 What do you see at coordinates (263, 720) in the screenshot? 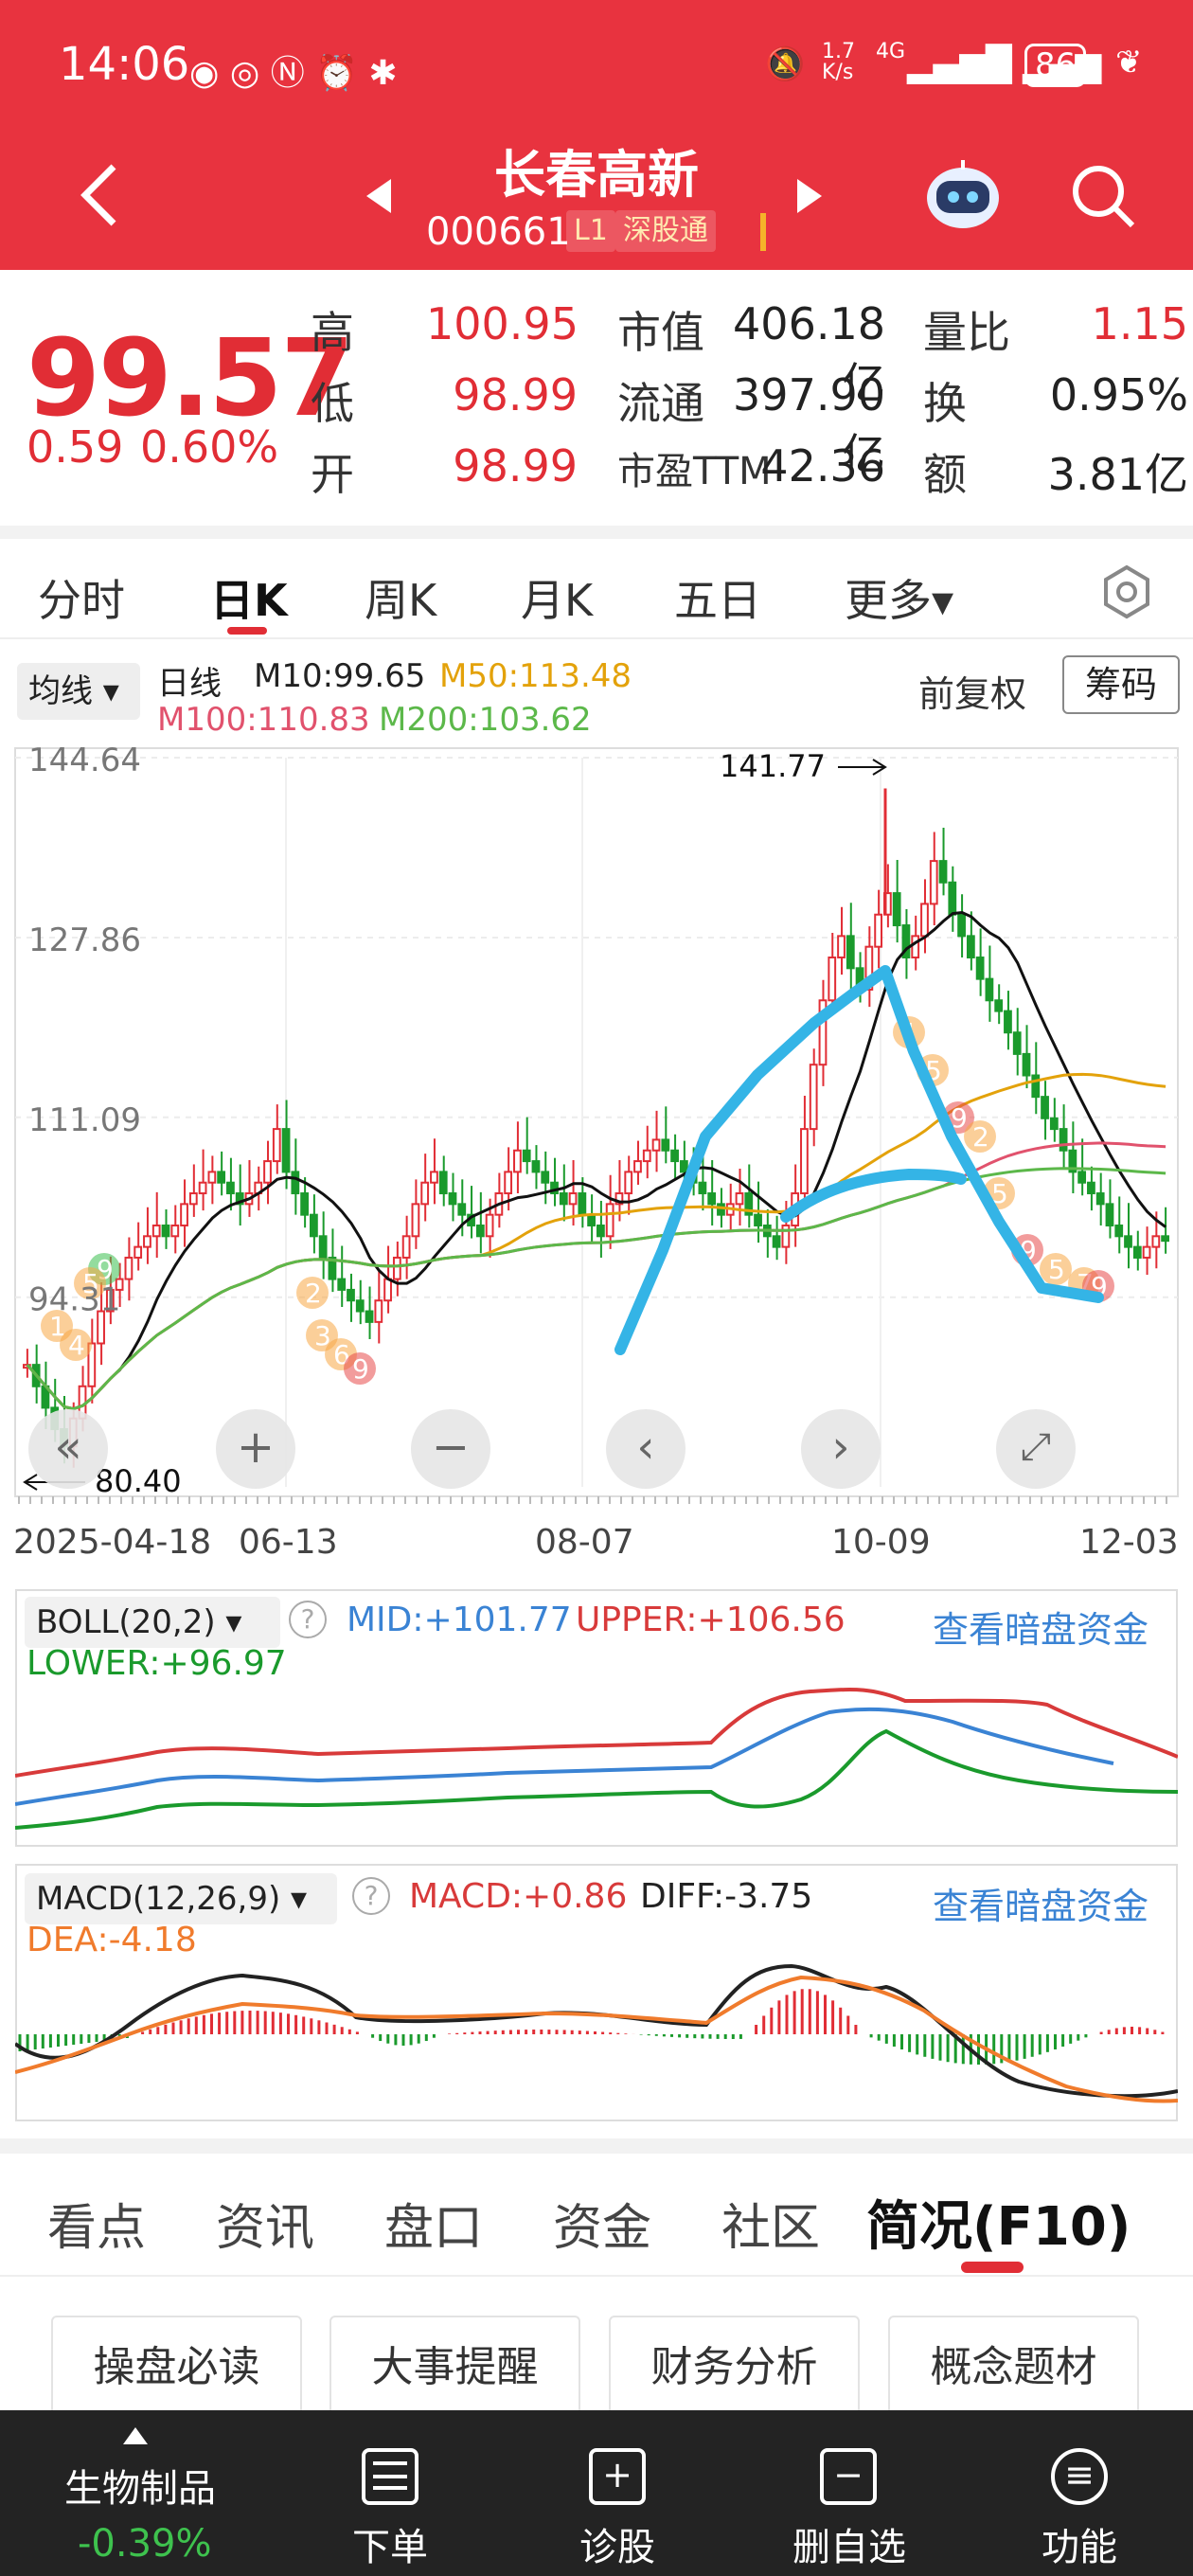
I see `ma100-value: M100:110.83` at bounding box center [263, 720].